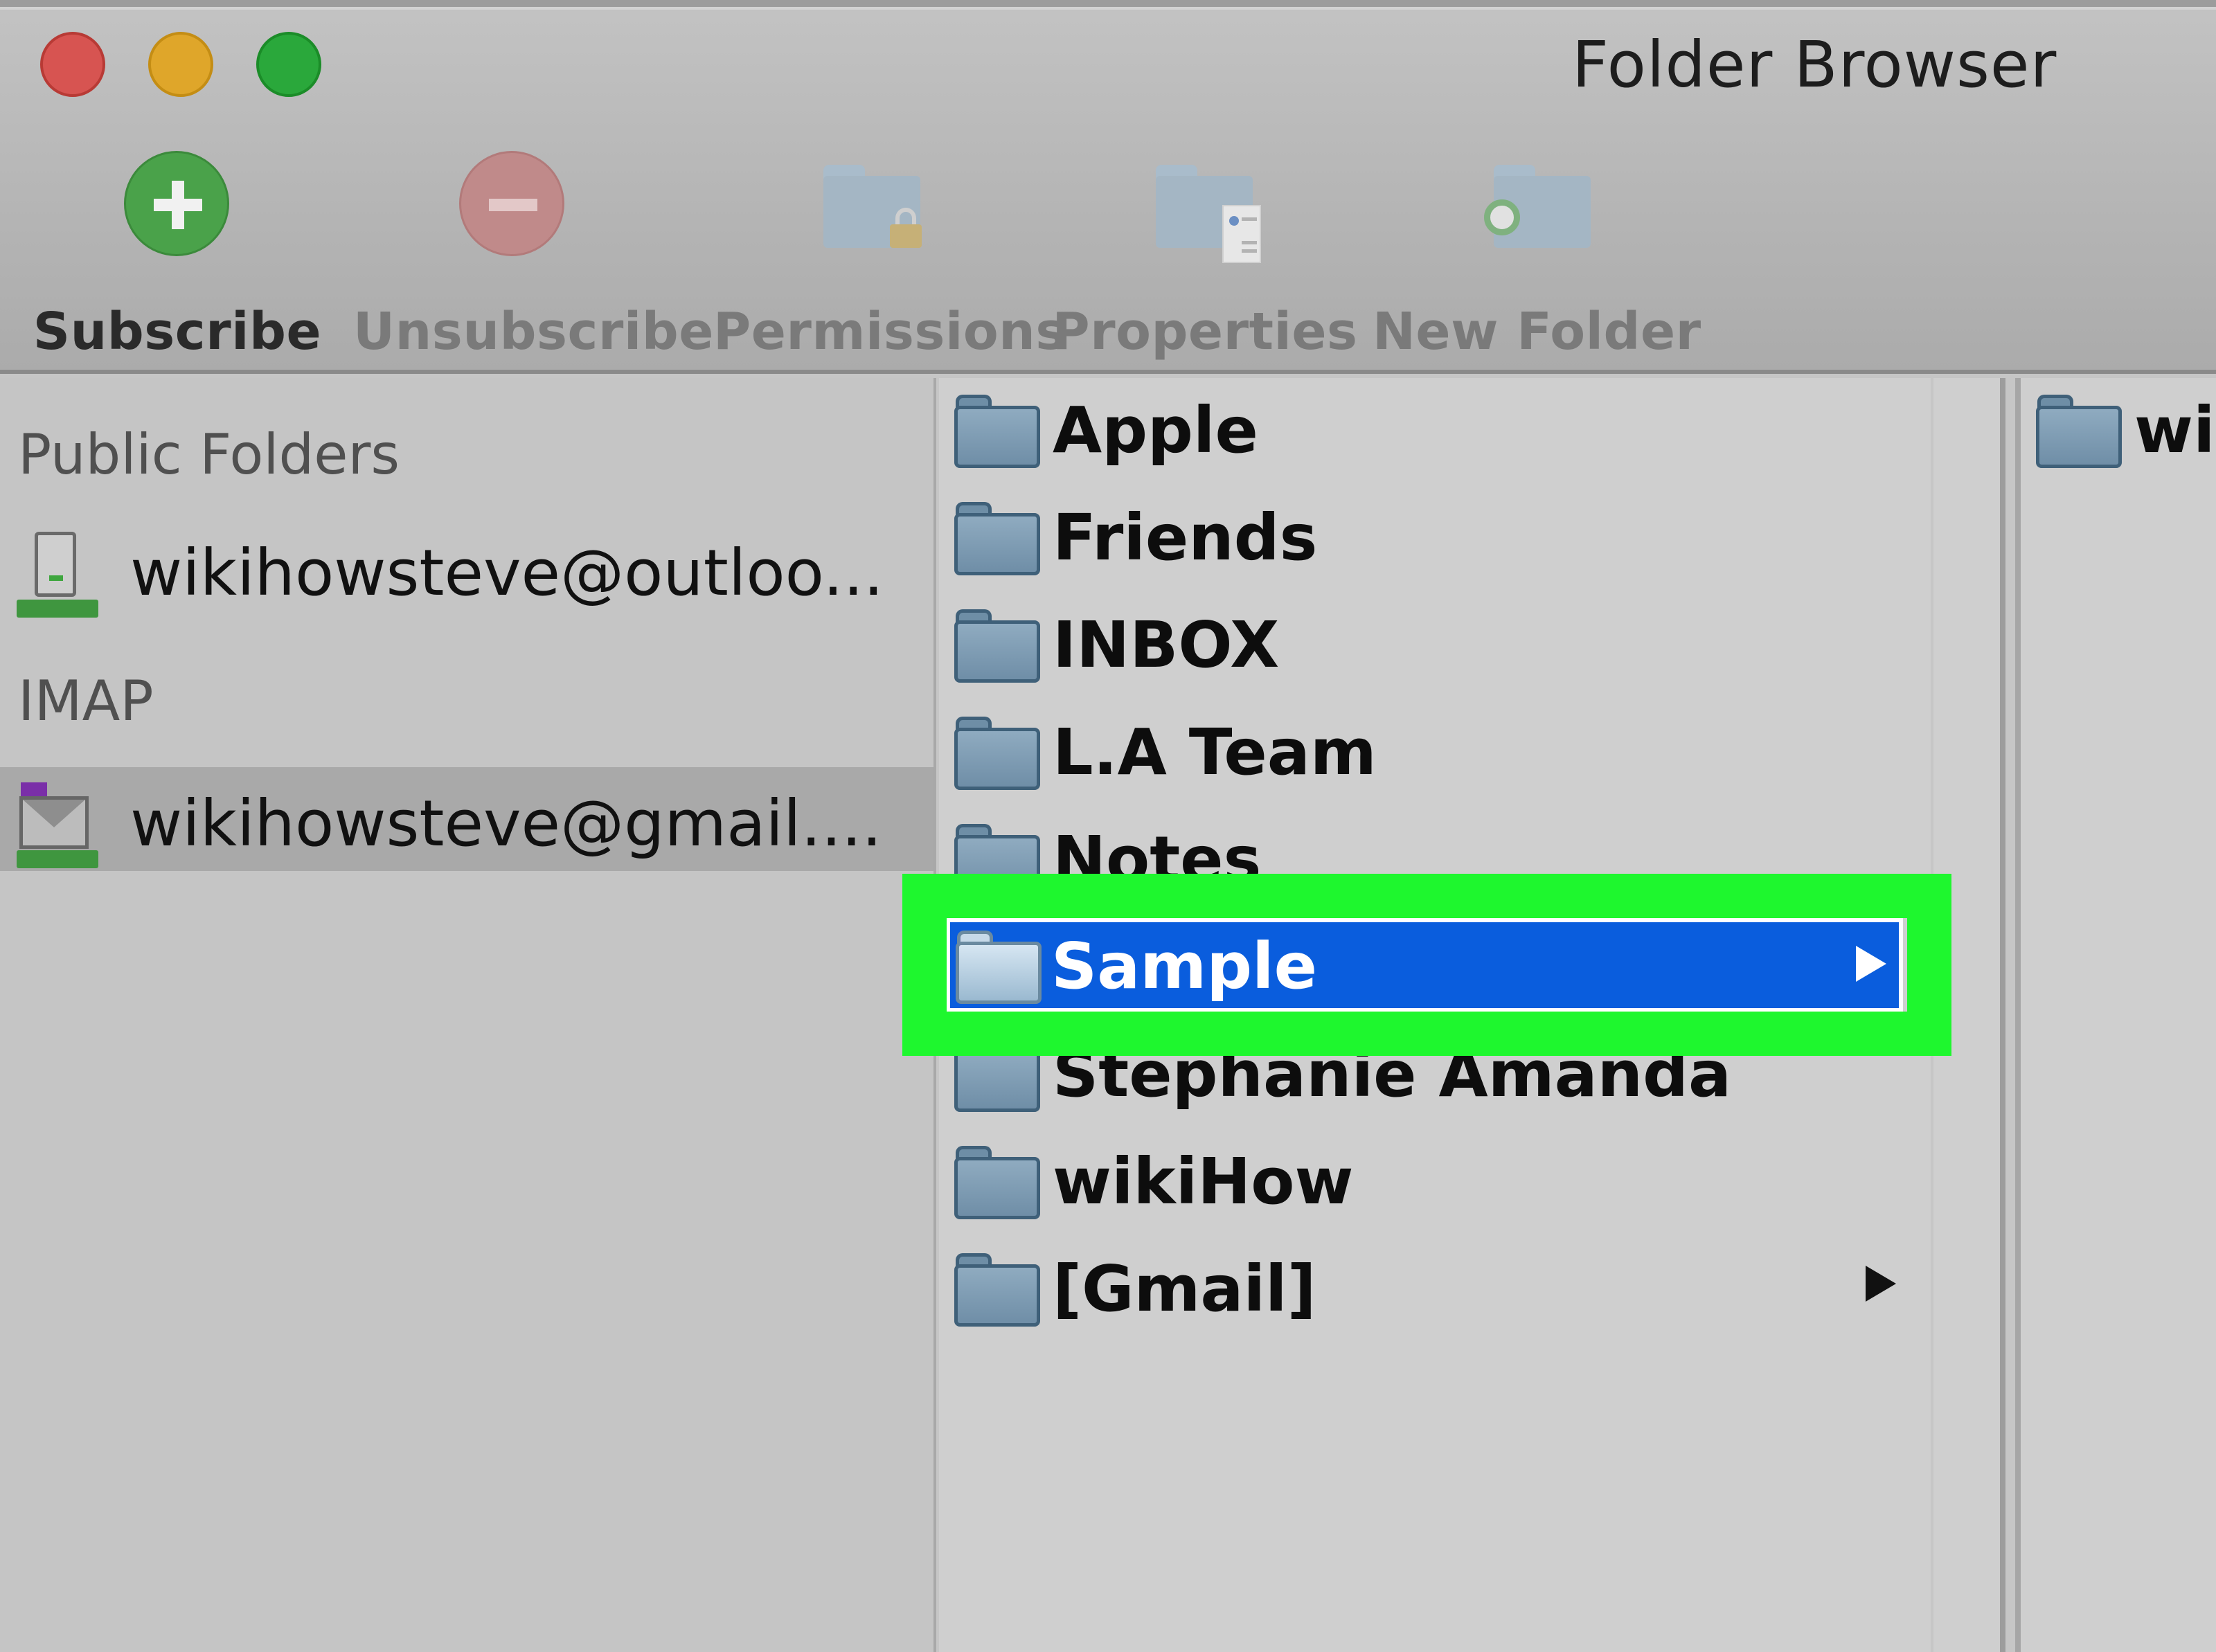  Describe the element at coordinates (1184, 966) in the screenshot. I see `folder-name: Sample` at that location.